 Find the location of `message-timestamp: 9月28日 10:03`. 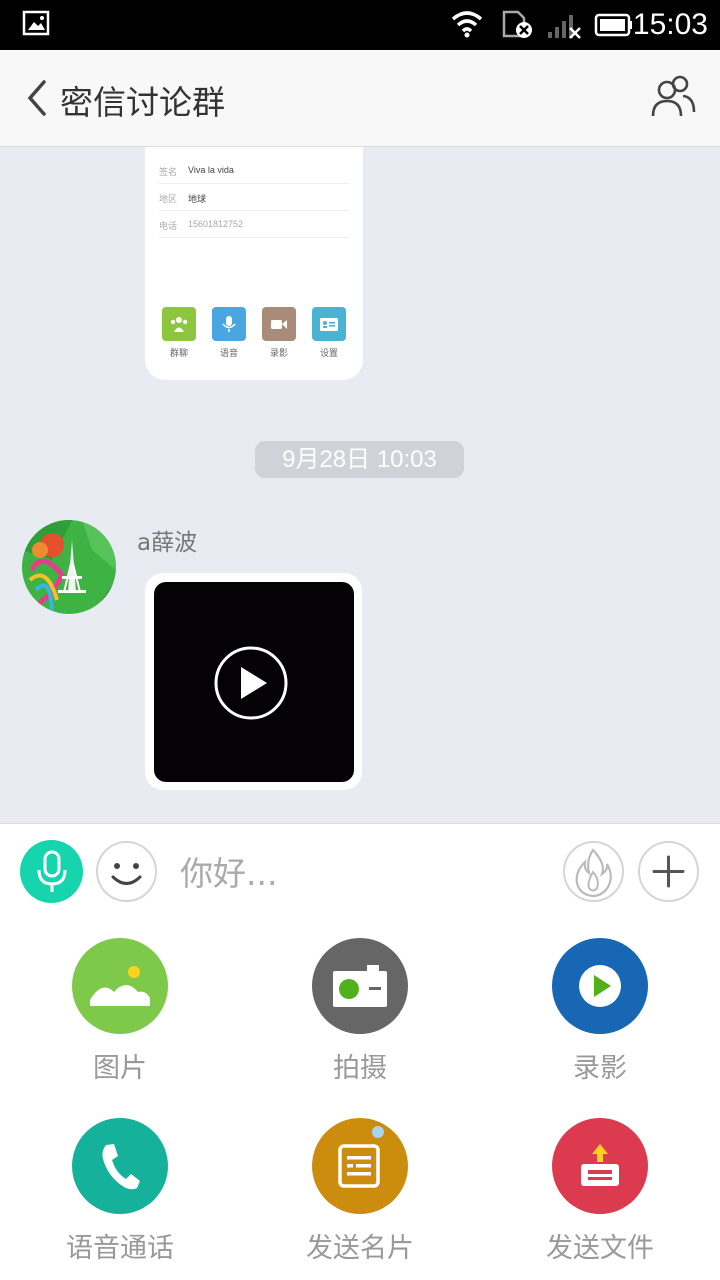

message-timestamp: 9月28日 10:03 is located at coordinates (359, 459).